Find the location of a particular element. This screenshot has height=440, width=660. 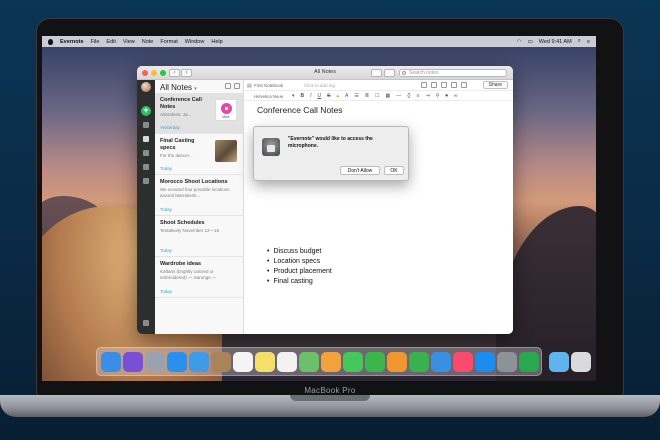

contacts-dock-icon is located at coordinates (221, 361).